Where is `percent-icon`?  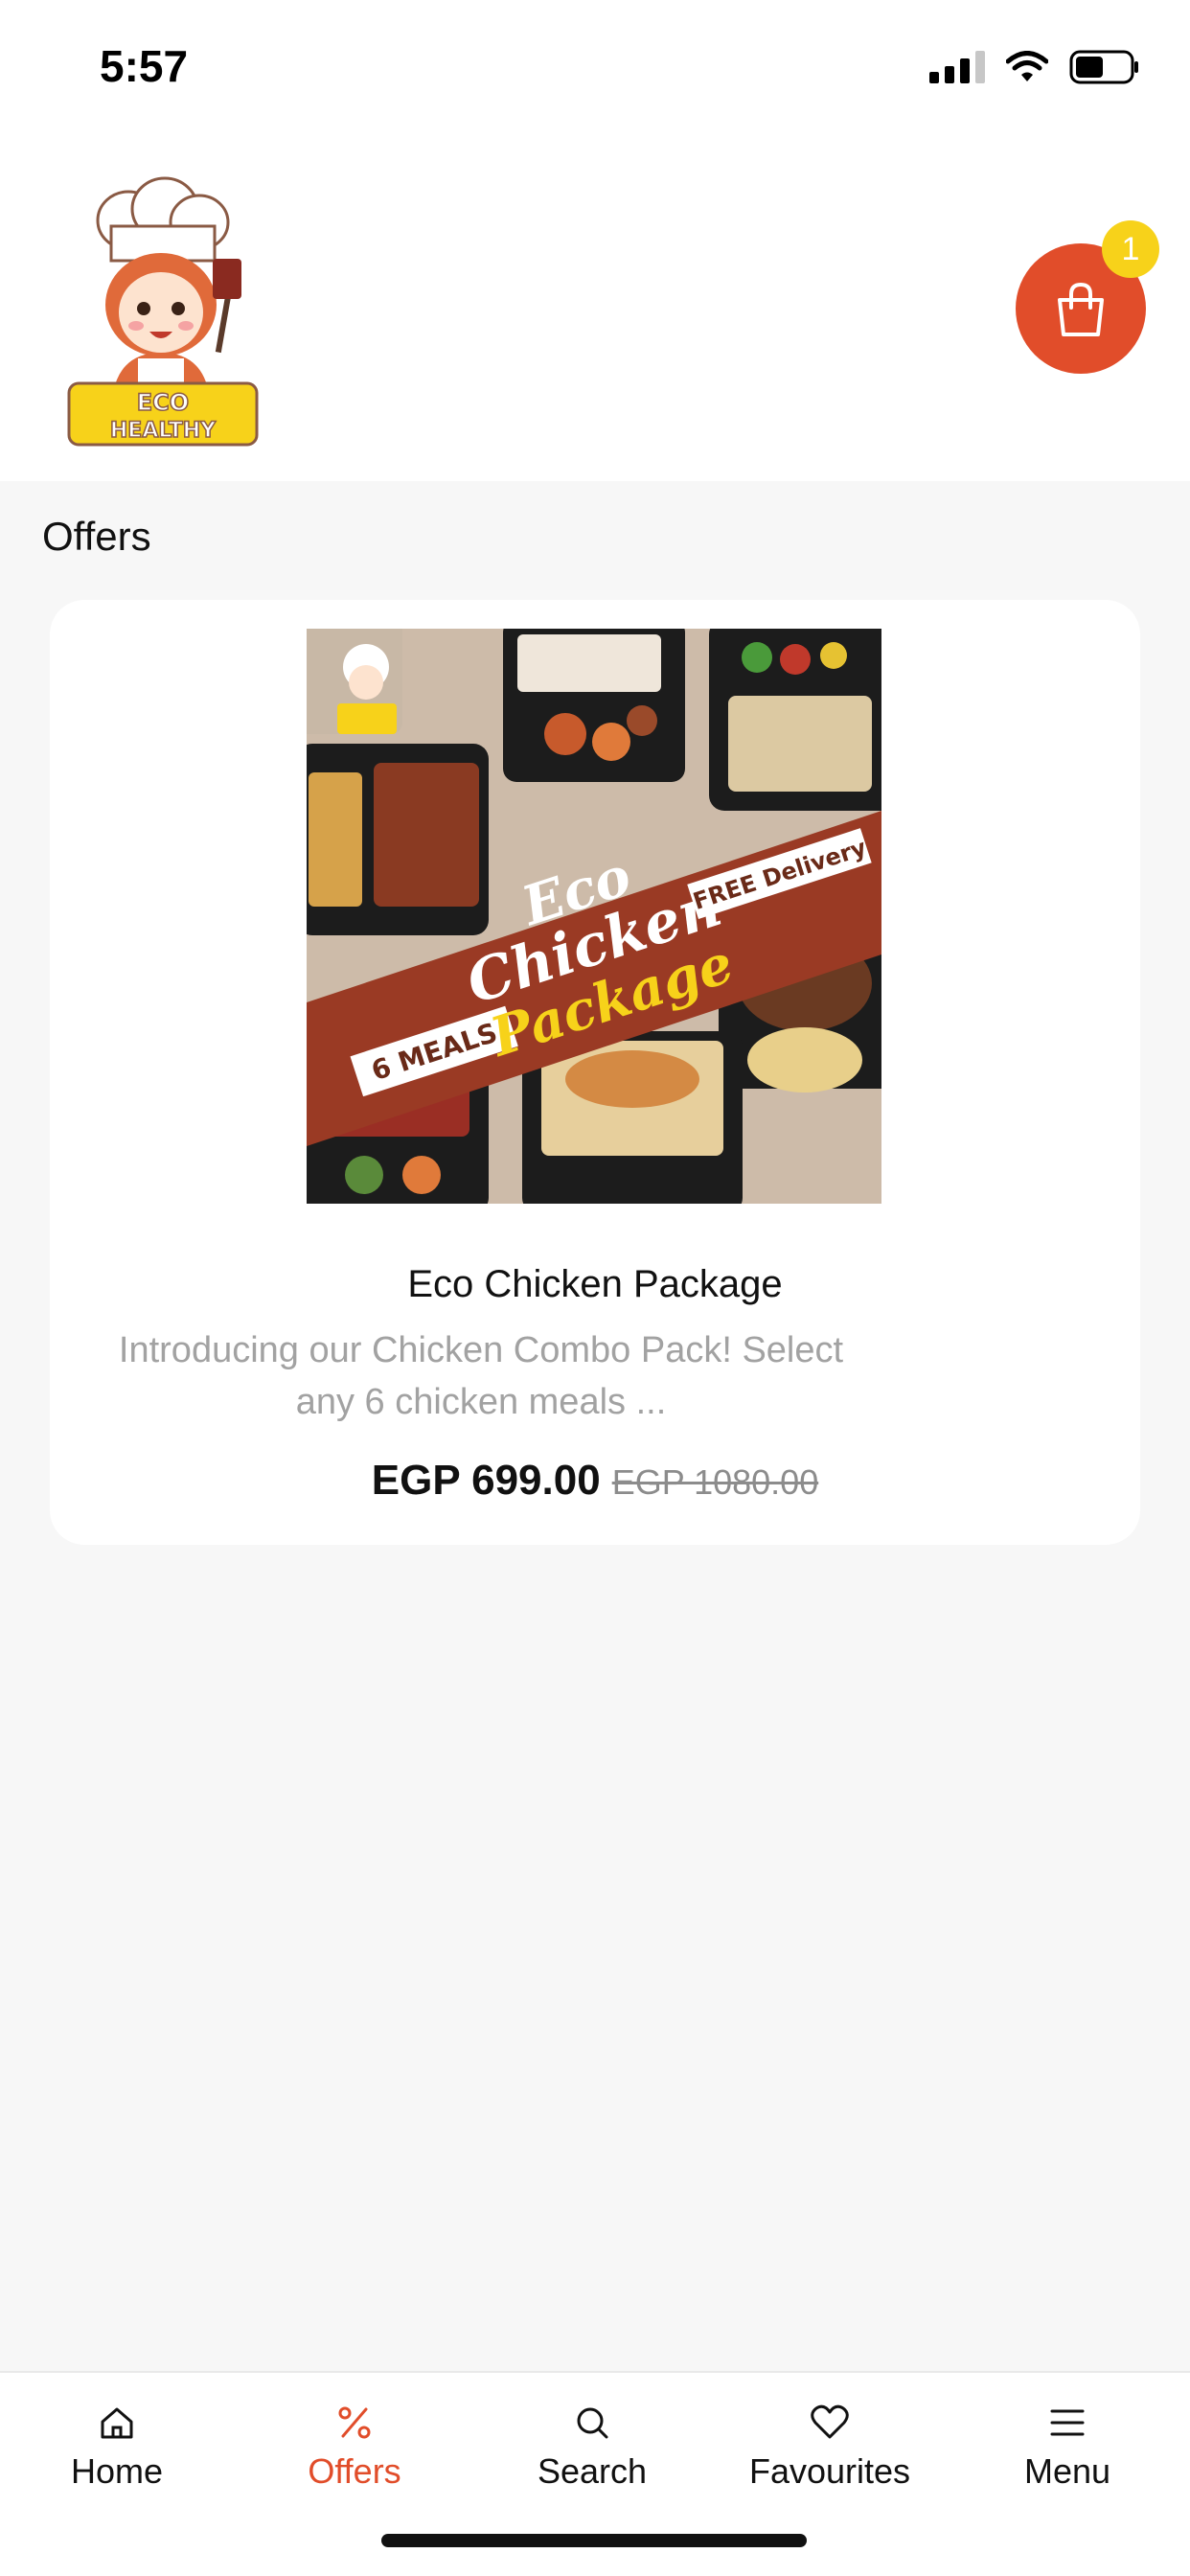
percent-icon is located at coordinates (355, 2422).